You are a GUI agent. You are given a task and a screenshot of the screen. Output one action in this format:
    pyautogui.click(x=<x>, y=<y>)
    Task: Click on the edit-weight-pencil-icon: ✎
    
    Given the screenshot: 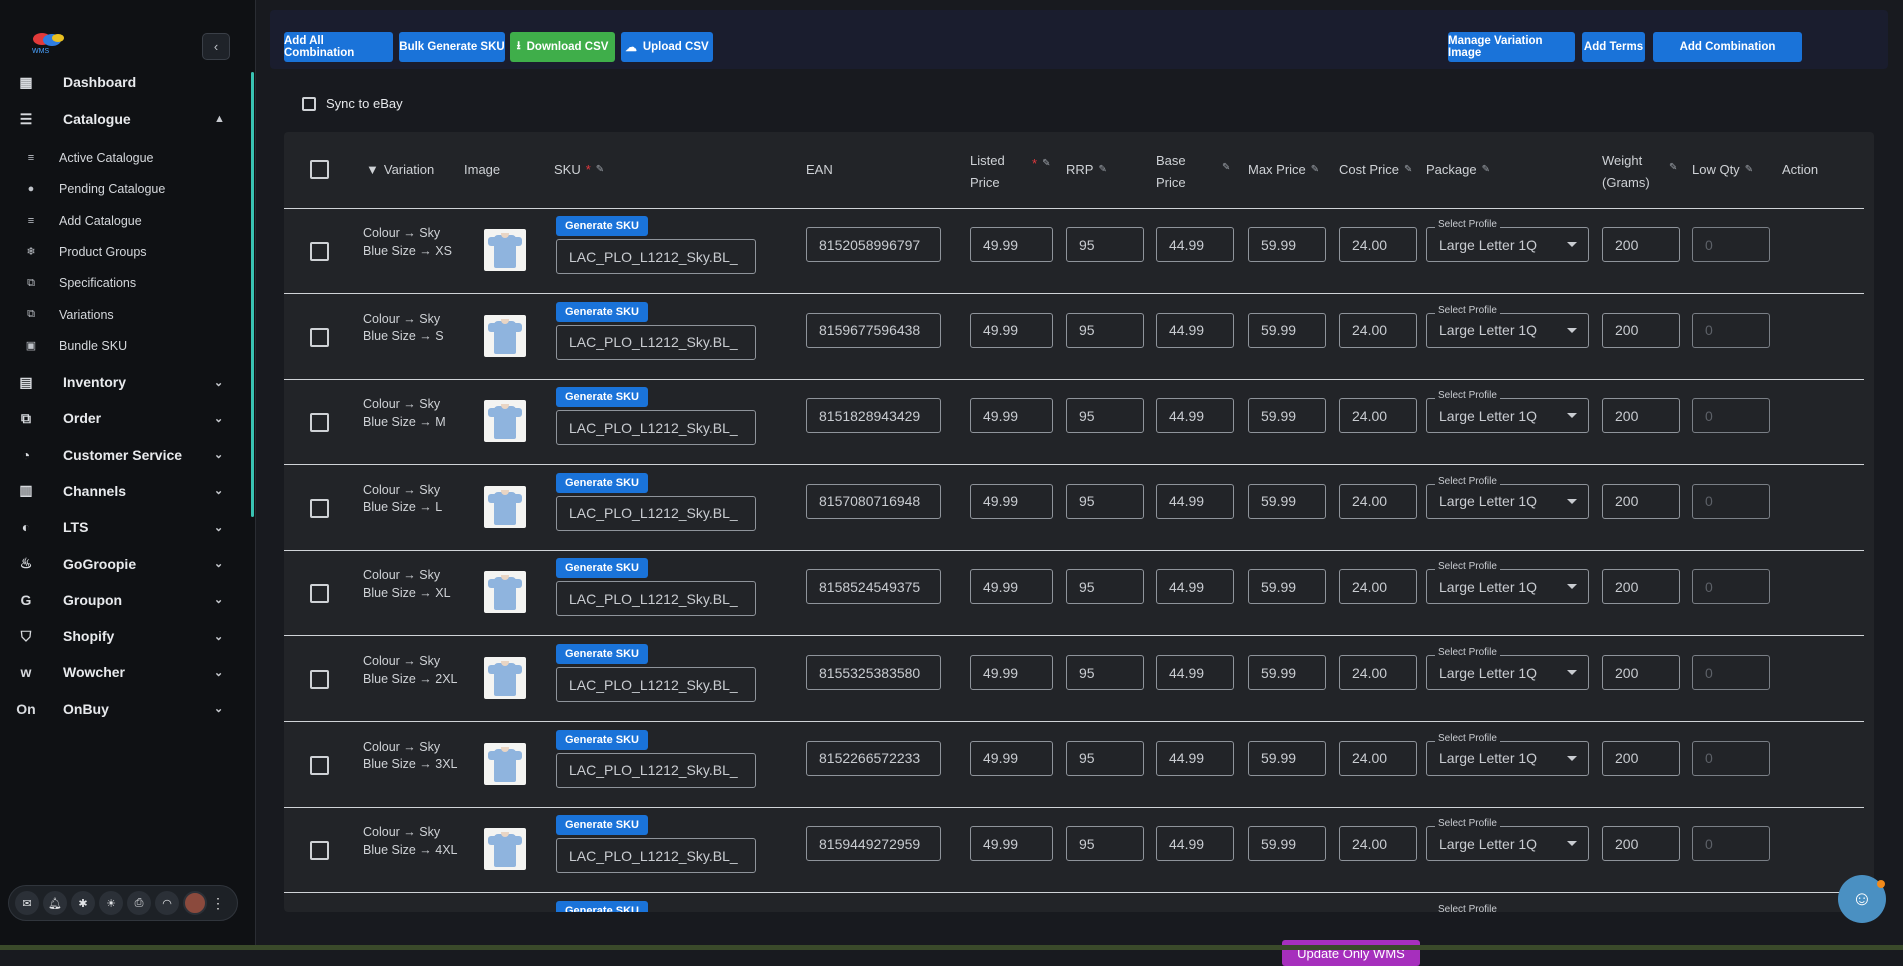 What is the action you would take?
    pyautogui.click(x=1673, y=167)
    